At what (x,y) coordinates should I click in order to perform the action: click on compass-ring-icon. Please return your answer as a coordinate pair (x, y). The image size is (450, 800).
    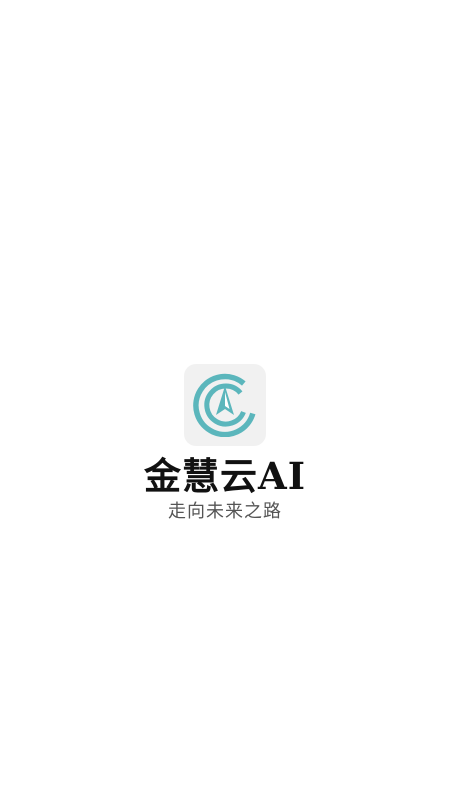
    Looking at the image, I should click on (224, 405).